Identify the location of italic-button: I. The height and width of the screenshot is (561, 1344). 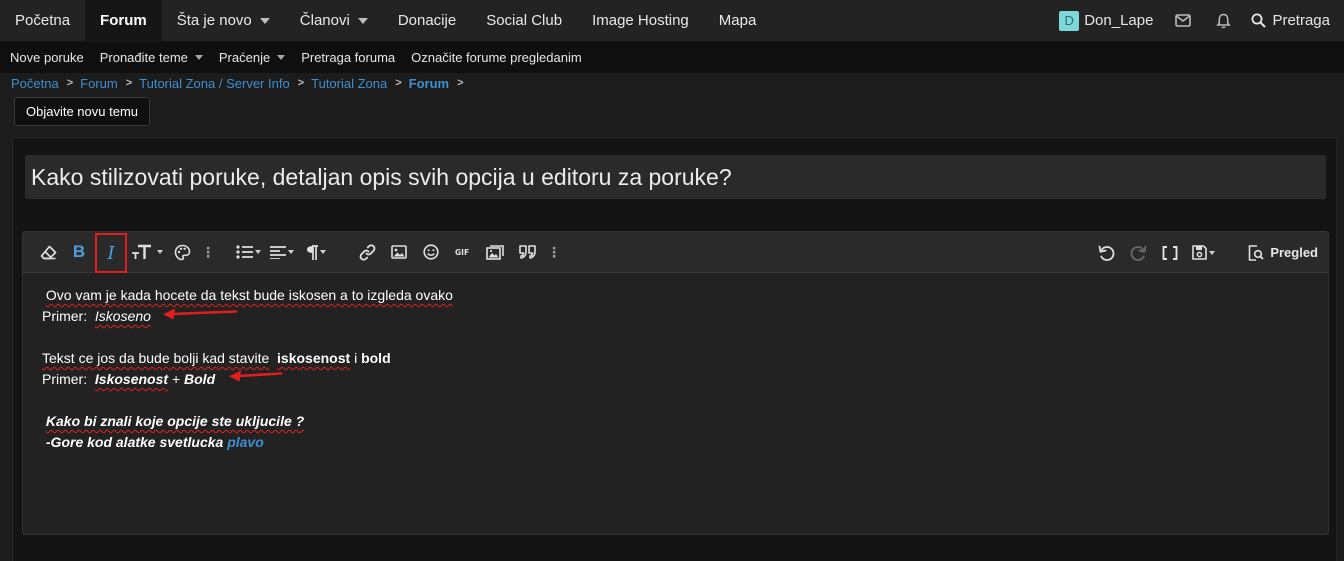
(111, 253).